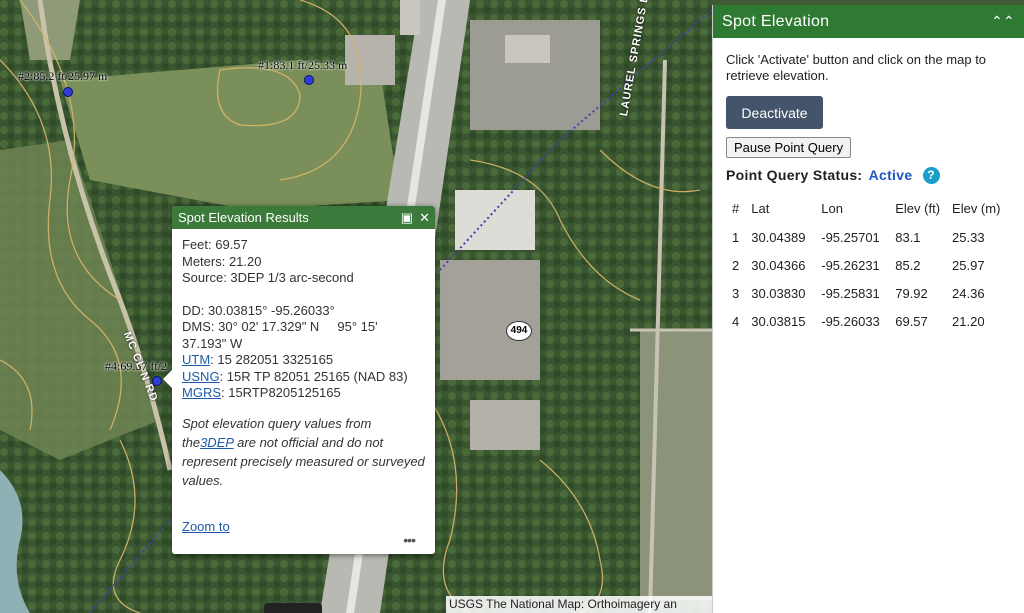 This screenshot has width=1024, height=613. Describe the element at coordinates (519, 331) in the screenshot. I see `route-shield-494: 494` at that location.